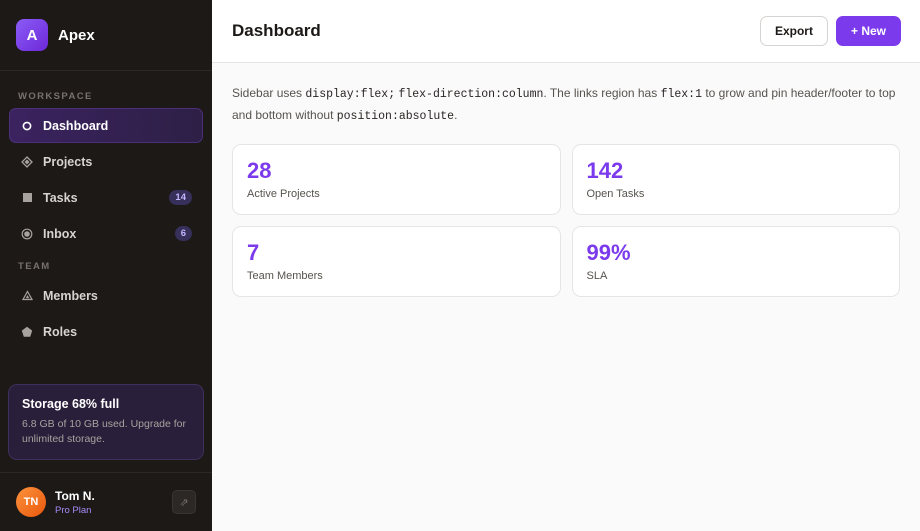 The width and height of the screenshot is (920, 531). I want to click on stat-value: 28, so click(259, 170).